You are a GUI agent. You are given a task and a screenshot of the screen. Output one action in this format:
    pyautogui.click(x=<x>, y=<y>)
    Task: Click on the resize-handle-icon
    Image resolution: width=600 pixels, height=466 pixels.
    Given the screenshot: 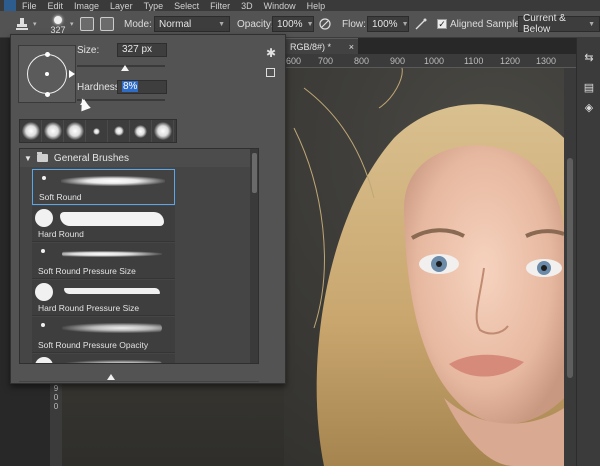 What is the action you would take?
    pyautogui.click(x=111, y=377)
    